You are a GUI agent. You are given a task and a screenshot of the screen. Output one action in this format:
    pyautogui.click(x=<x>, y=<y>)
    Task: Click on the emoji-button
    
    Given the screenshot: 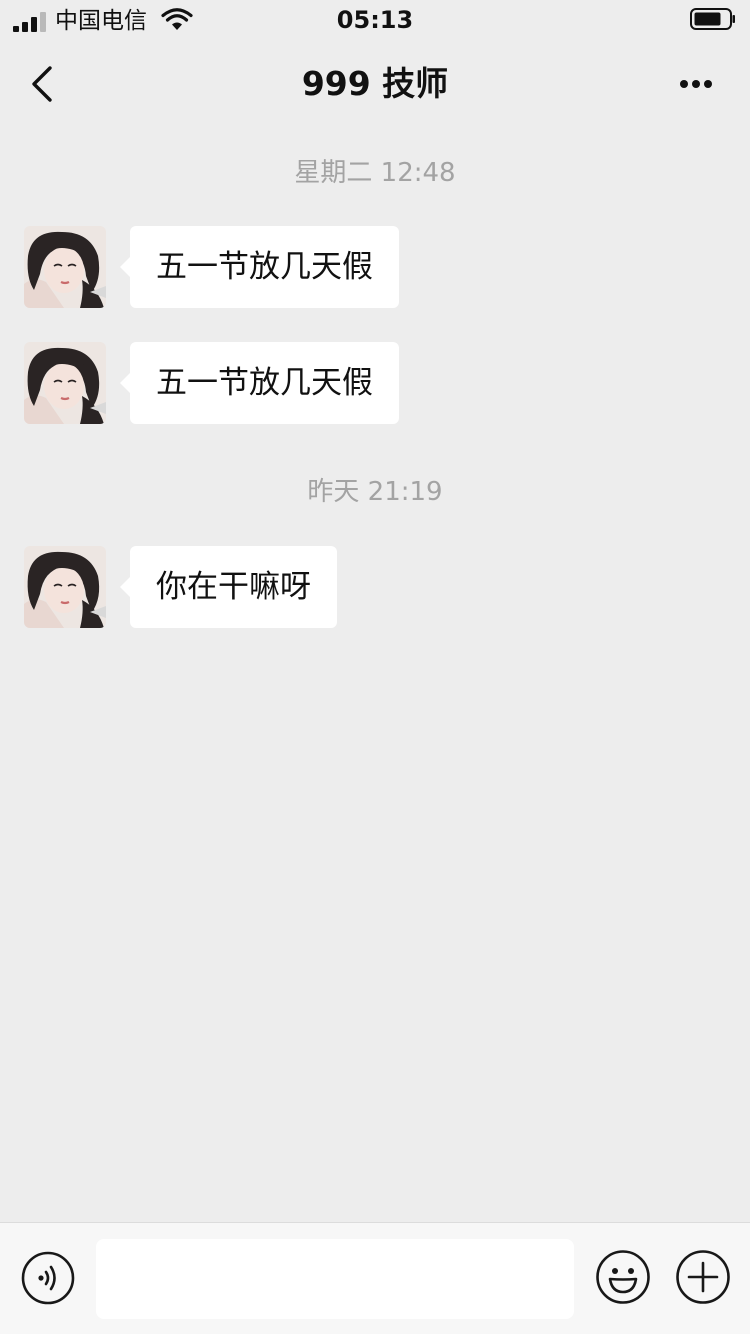 What is the action you would take?
    pyautogui.click(x=623, y=1277)
    